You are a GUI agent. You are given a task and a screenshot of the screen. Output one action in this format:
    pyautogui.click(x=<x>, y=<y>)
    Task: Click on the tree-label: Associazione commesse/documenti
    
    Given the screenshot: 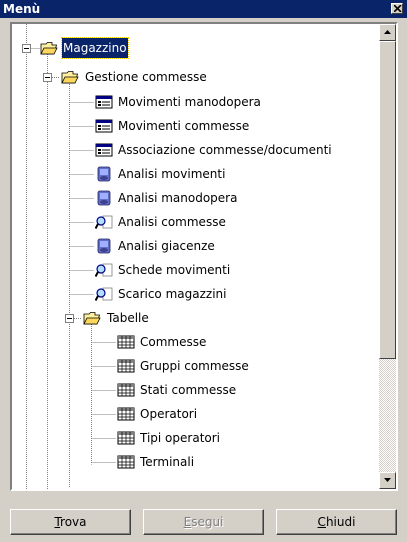 What is the action you would take?
    pyautogui.click(x=225, y=150)
    